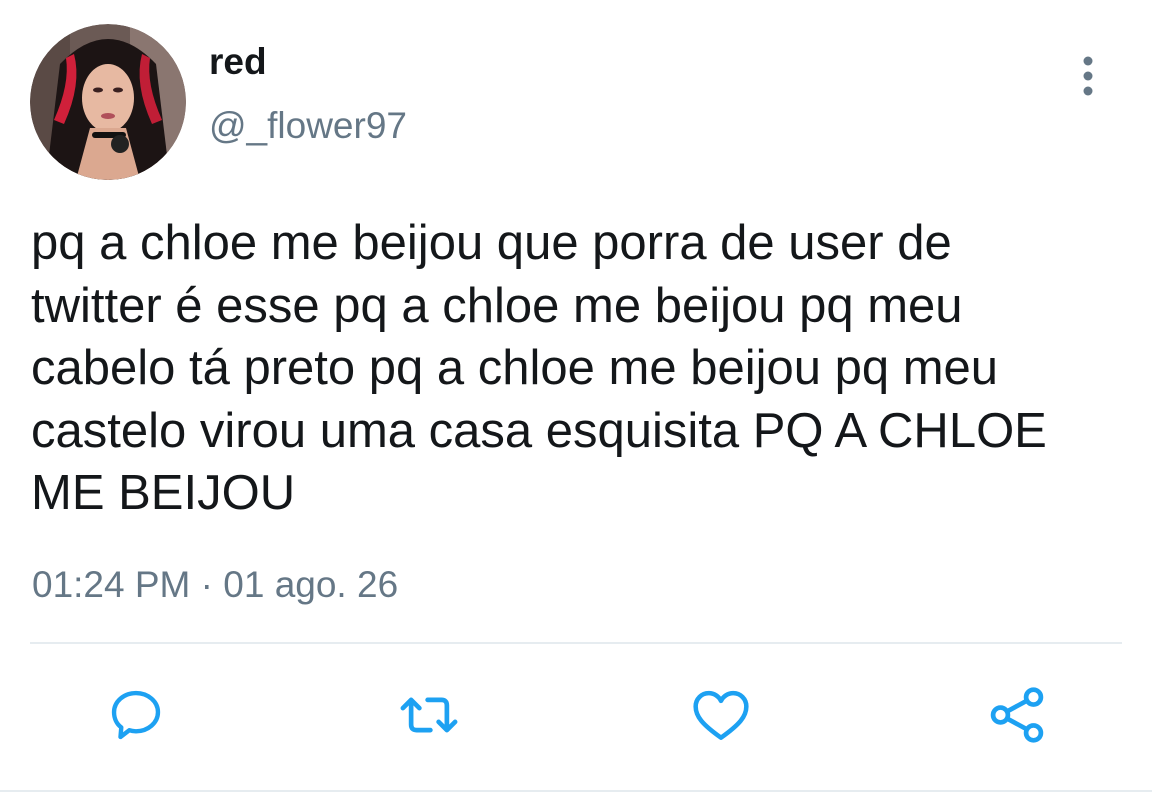  I want to click on tweet-timestamp: 01:24 PM · 01 ago. 26, so click(215, 585).